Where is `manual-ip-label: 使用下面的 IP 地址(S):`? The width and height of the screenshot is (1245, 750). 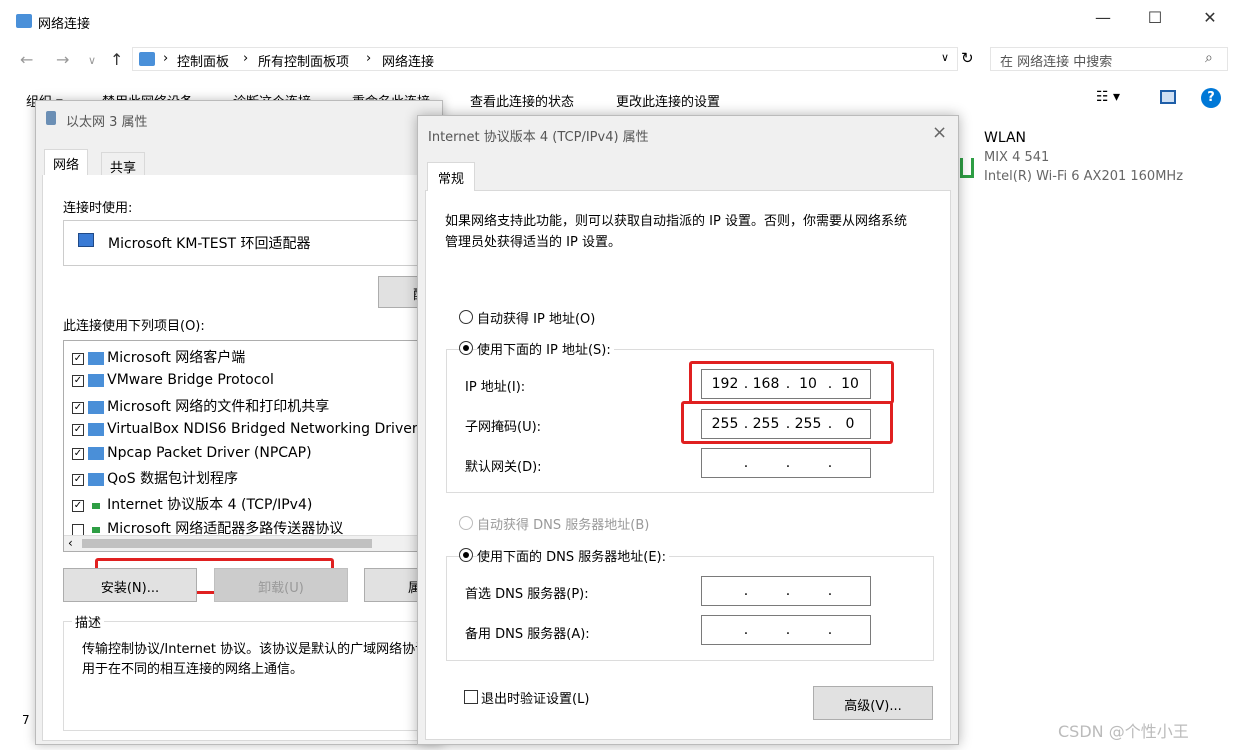 manual-ip-label: 使用下面的 IP 地址(S): is located at coordinates (545, 348).